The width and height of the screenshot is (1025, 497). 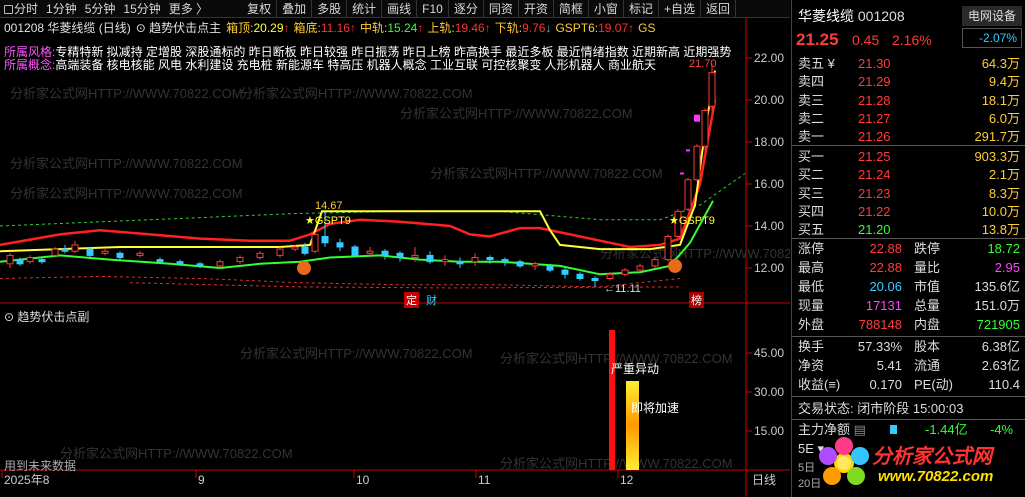 I want to click on ask-volume: 9.4万, so click(x=1004, y=82).